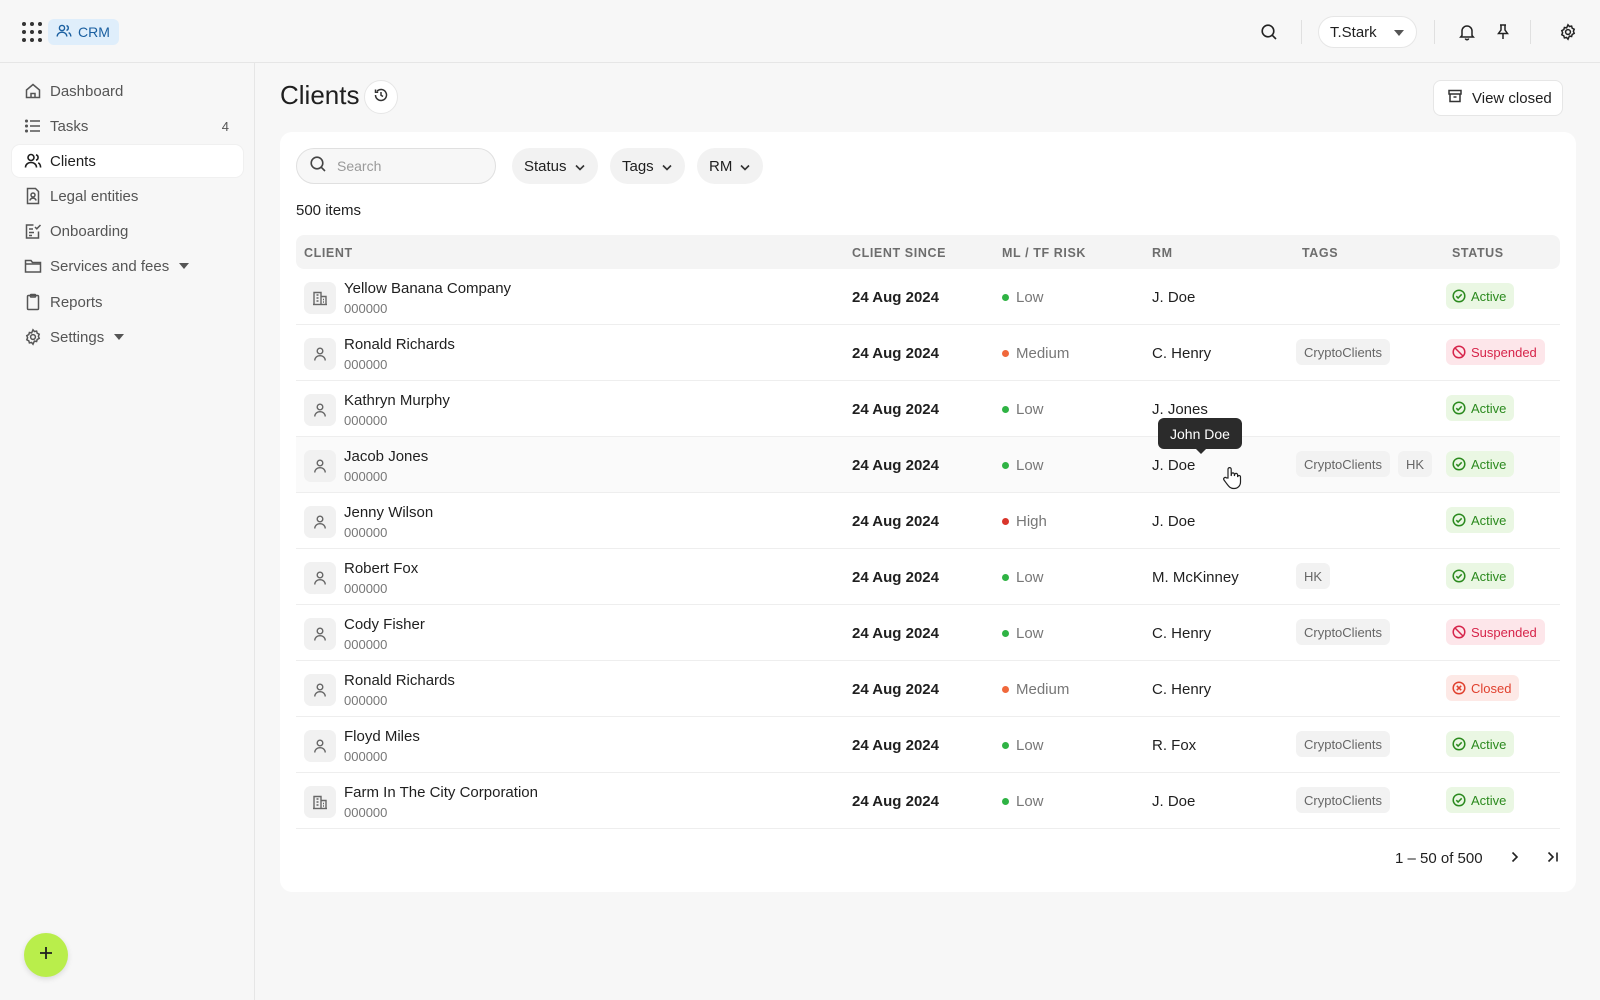 Image resolution: width=1600 pixels, height=1000 pixels. What do you see at coordinates (329, 210) in the screenshot?
I see `items-count: 500 items` at bounding box center [329, 210].